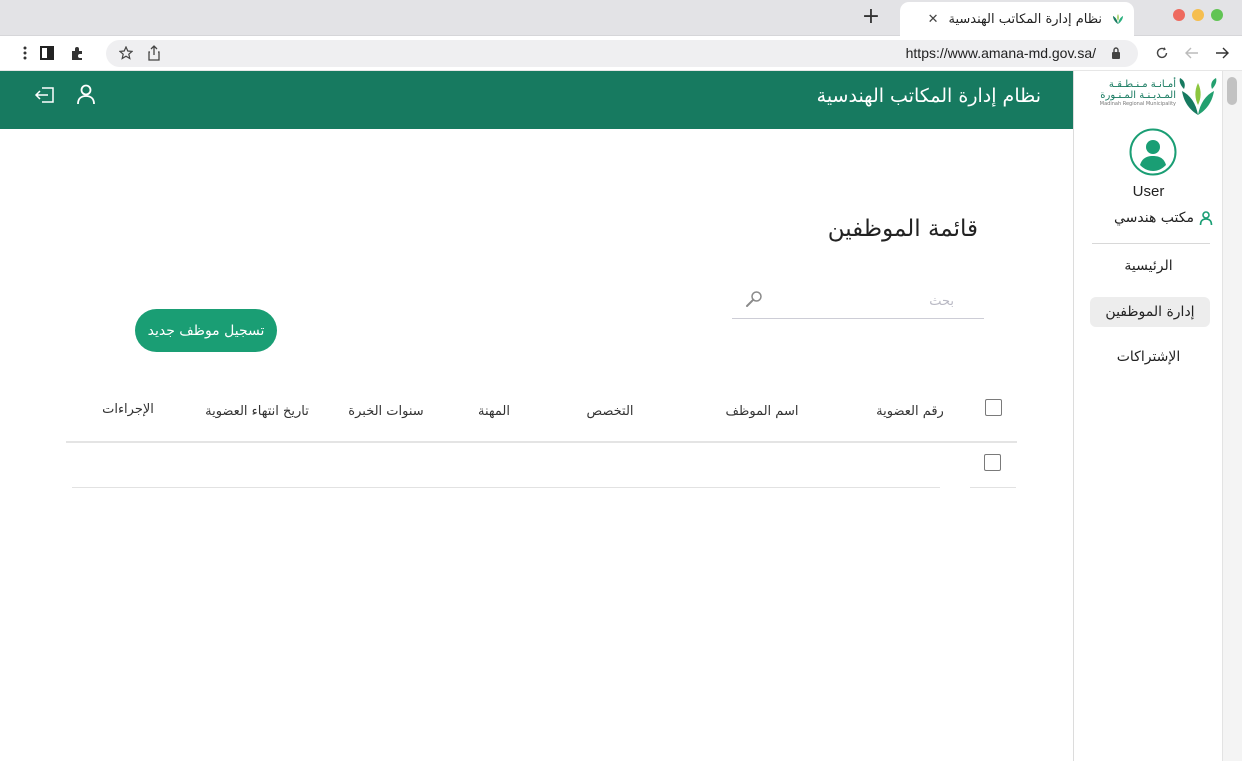 The image size is (1242, 761). Describe the element at coordinates (993, 407) in the screenshot. I see `select-all-checkbox` at that location.